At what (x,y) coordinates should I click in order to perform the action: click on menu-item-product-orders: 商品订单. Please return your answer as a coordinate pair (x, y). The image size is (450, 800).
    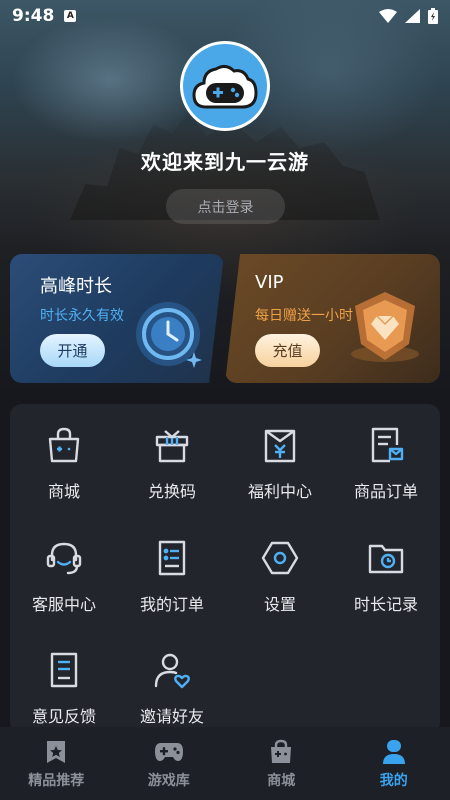
    Looking at the image, I should click on (386, 465).